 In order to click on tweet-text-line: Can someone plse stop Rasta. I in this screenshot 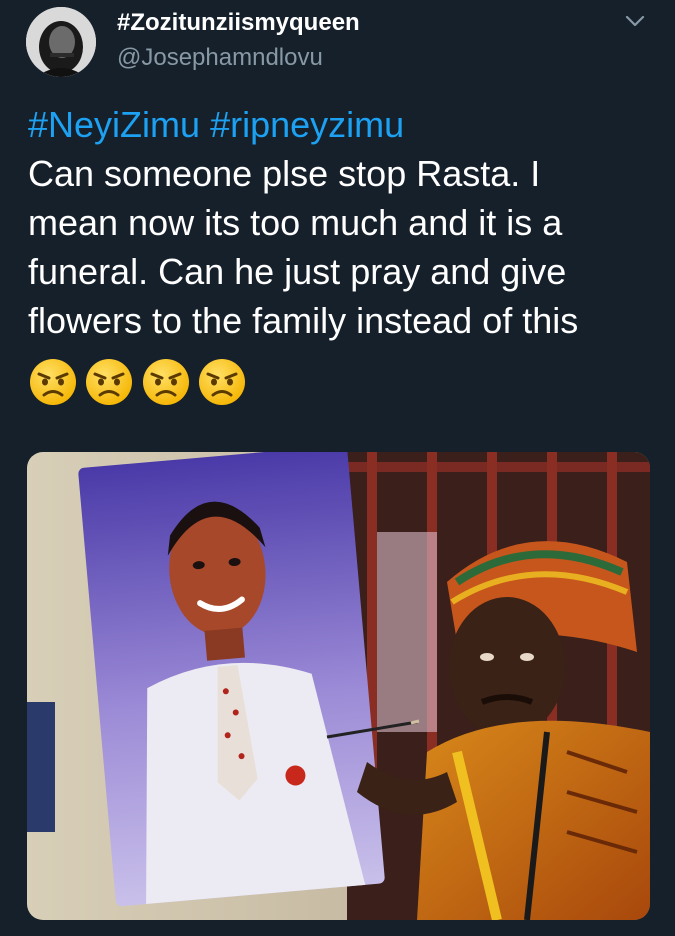, I will do `click(284, 173)`.